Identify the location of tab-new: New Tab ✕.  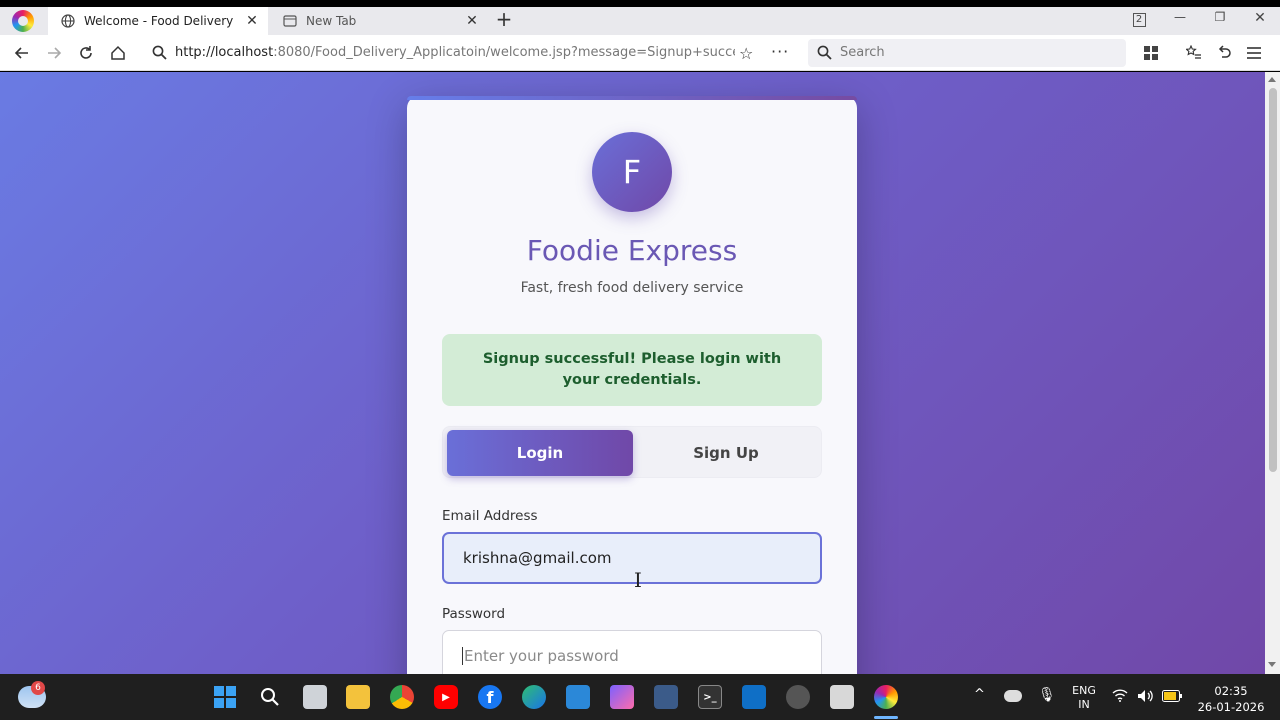
(379, 21).